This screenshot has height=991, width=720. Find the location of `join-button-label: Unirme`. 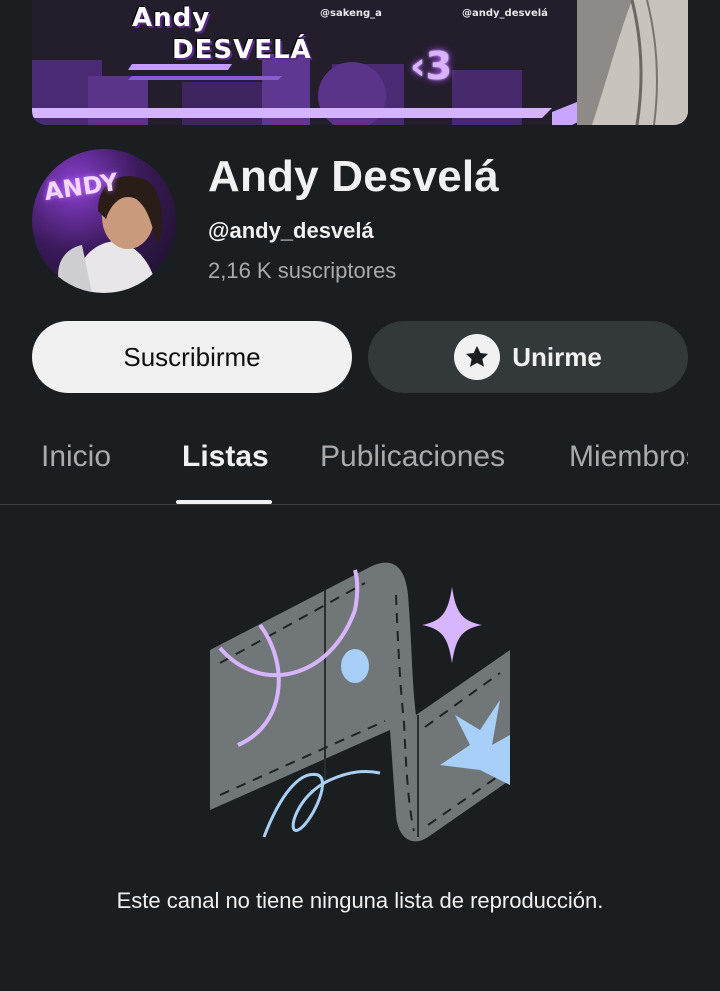

join-button-label: Unirme is located at coordinates (557, 356).